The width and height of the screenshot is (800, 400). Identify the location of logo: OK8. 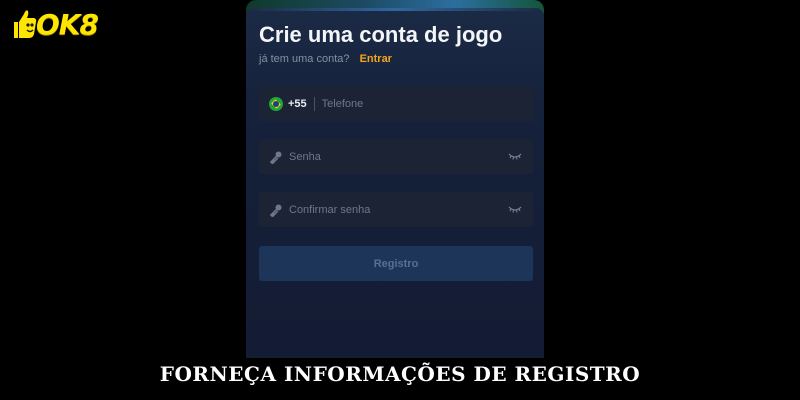
(53, 24).